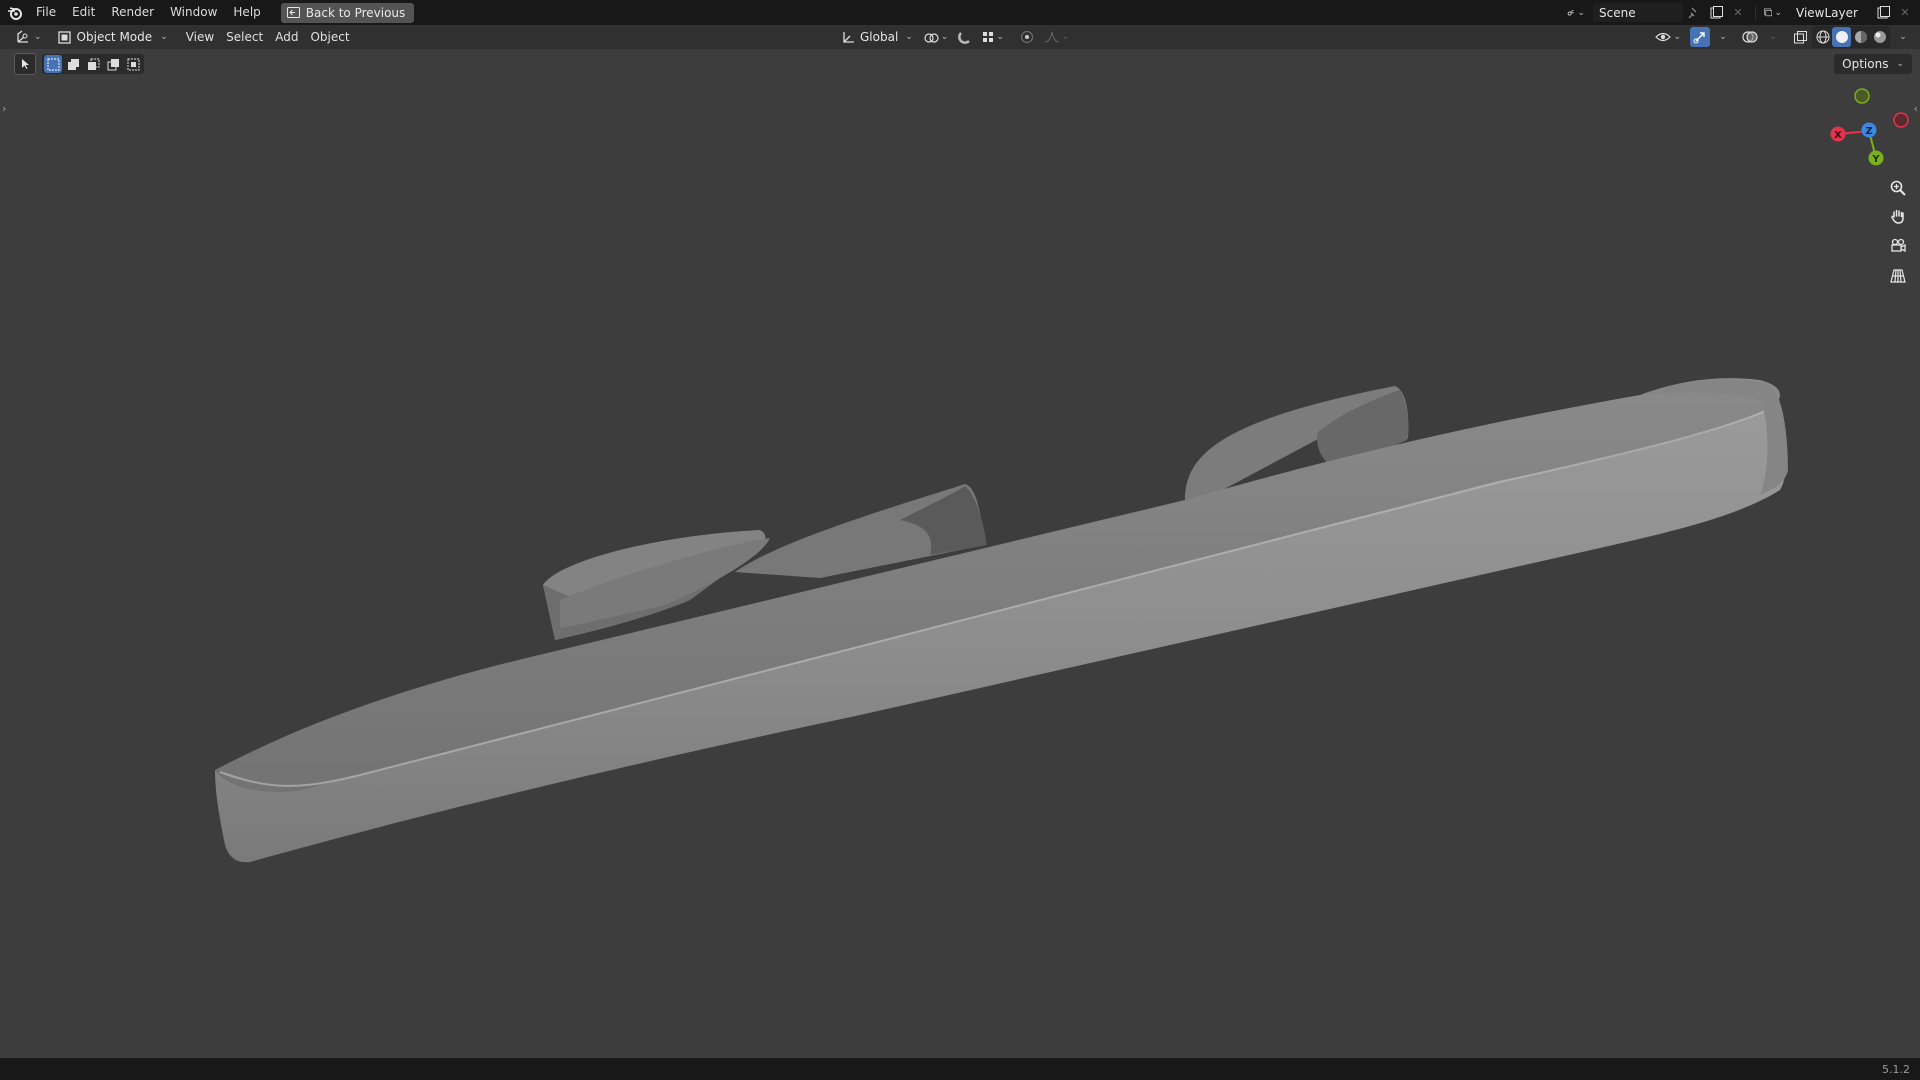 Image resolution: width=1920 pixels, height=1080 pixels. What do you see at coordinates (1694, 13) in the screenshot?
I see `pin-icon` at bounding box center [1694, 13].